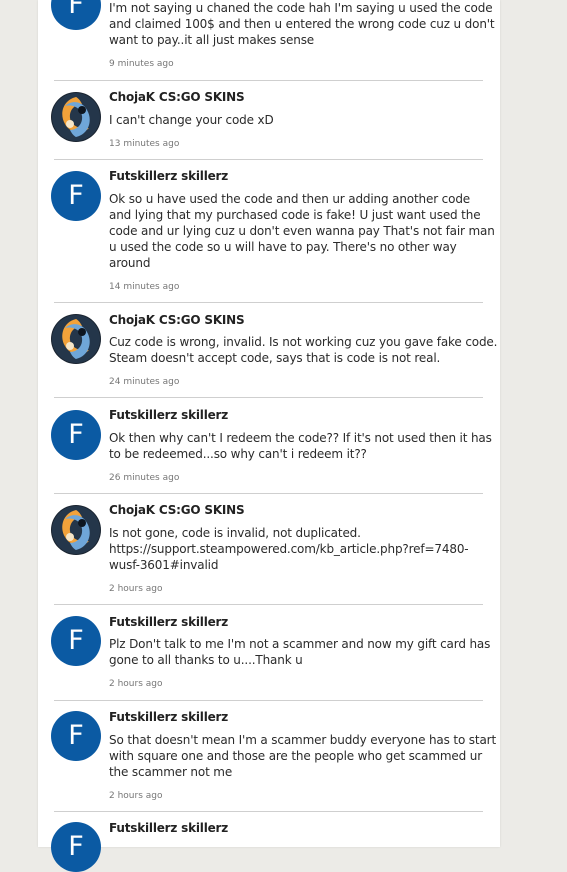 The height and width of the screenshot is (872, 567). I want to click on comment-timestamp: 13 minutes ago, so click(144, 144).